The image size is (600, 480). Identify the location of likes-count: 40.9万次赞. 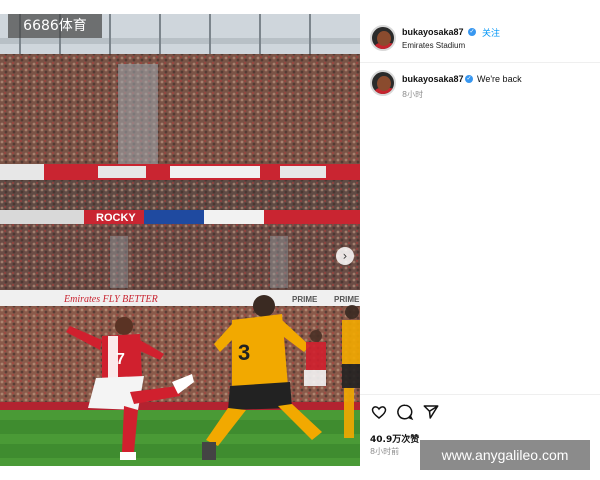
(394, 438).